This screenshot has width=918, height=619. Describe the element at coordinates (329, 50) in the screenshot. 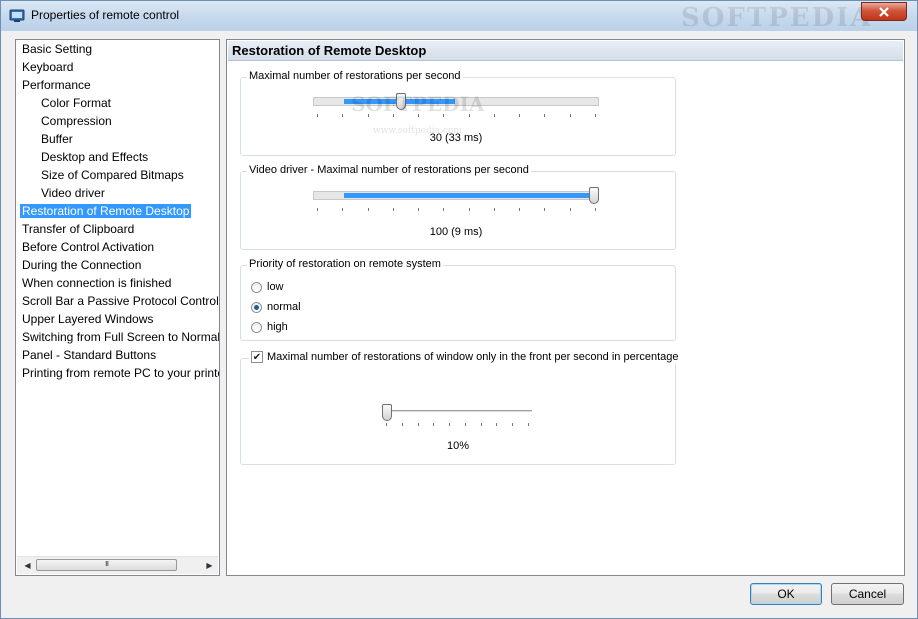

I see `panel-title: Restoration of Remote Desktop` at that location.